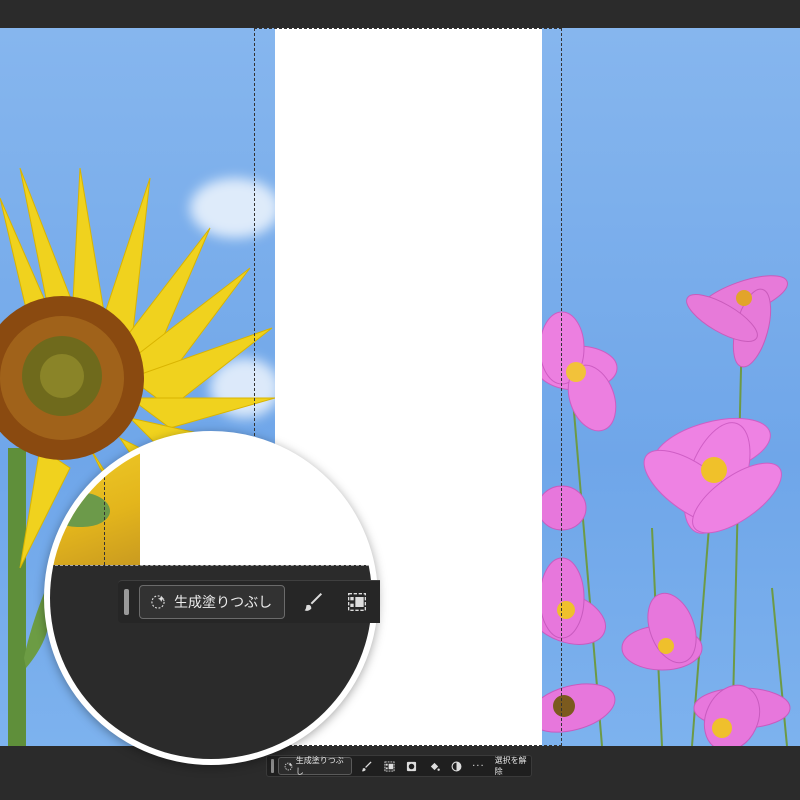 This screenshot has height=800, width=800. I want to click on top-menu-bar, so click(400, 14).